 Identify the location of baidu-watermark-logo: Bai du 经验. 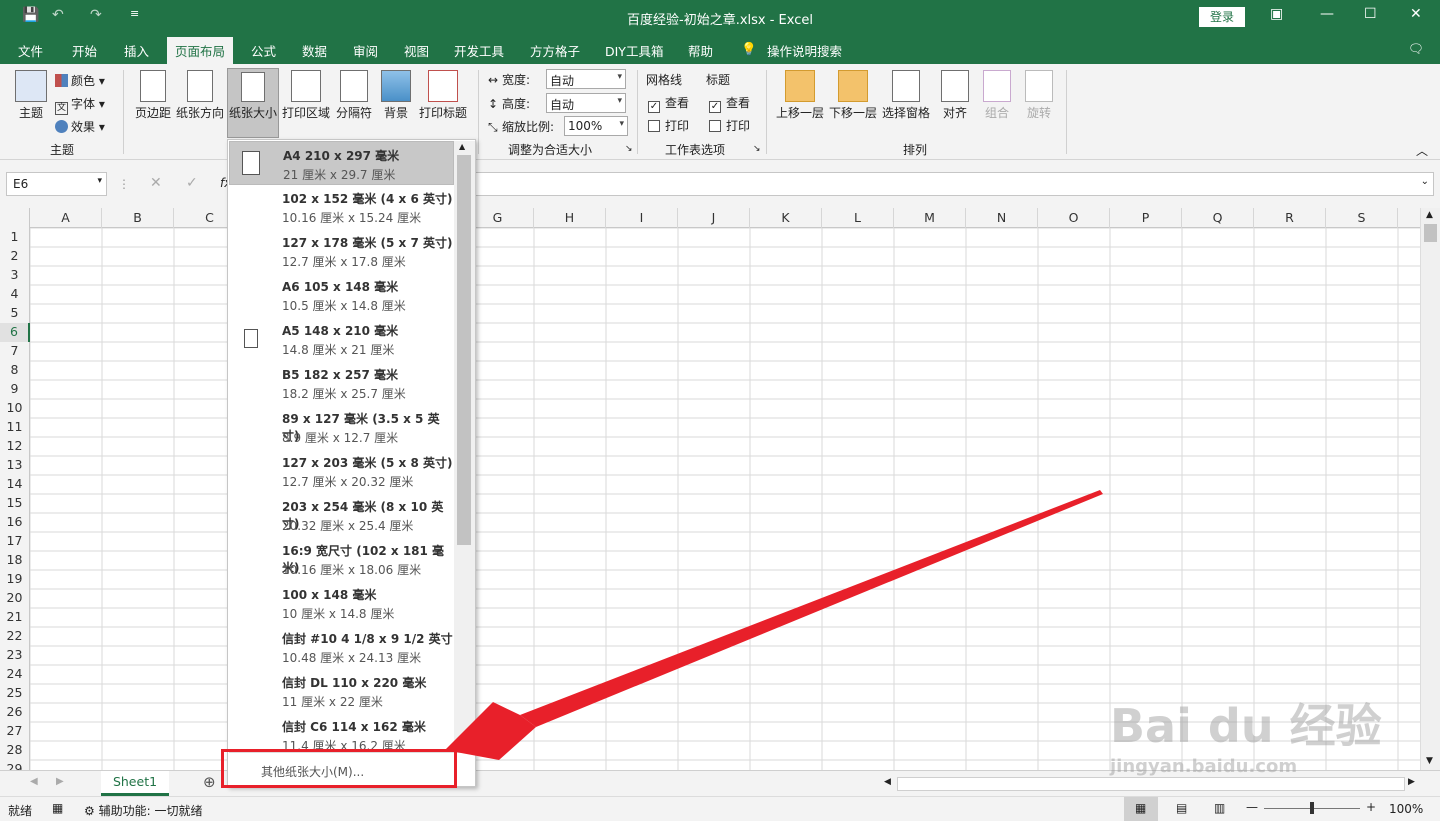
(1246, 726).